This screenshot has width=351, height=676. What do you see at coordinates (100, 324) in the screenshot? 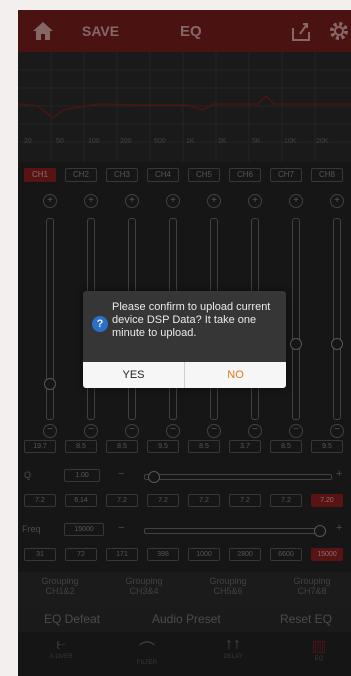
I see `question-icon: ?` at bounding box center [100, 324].